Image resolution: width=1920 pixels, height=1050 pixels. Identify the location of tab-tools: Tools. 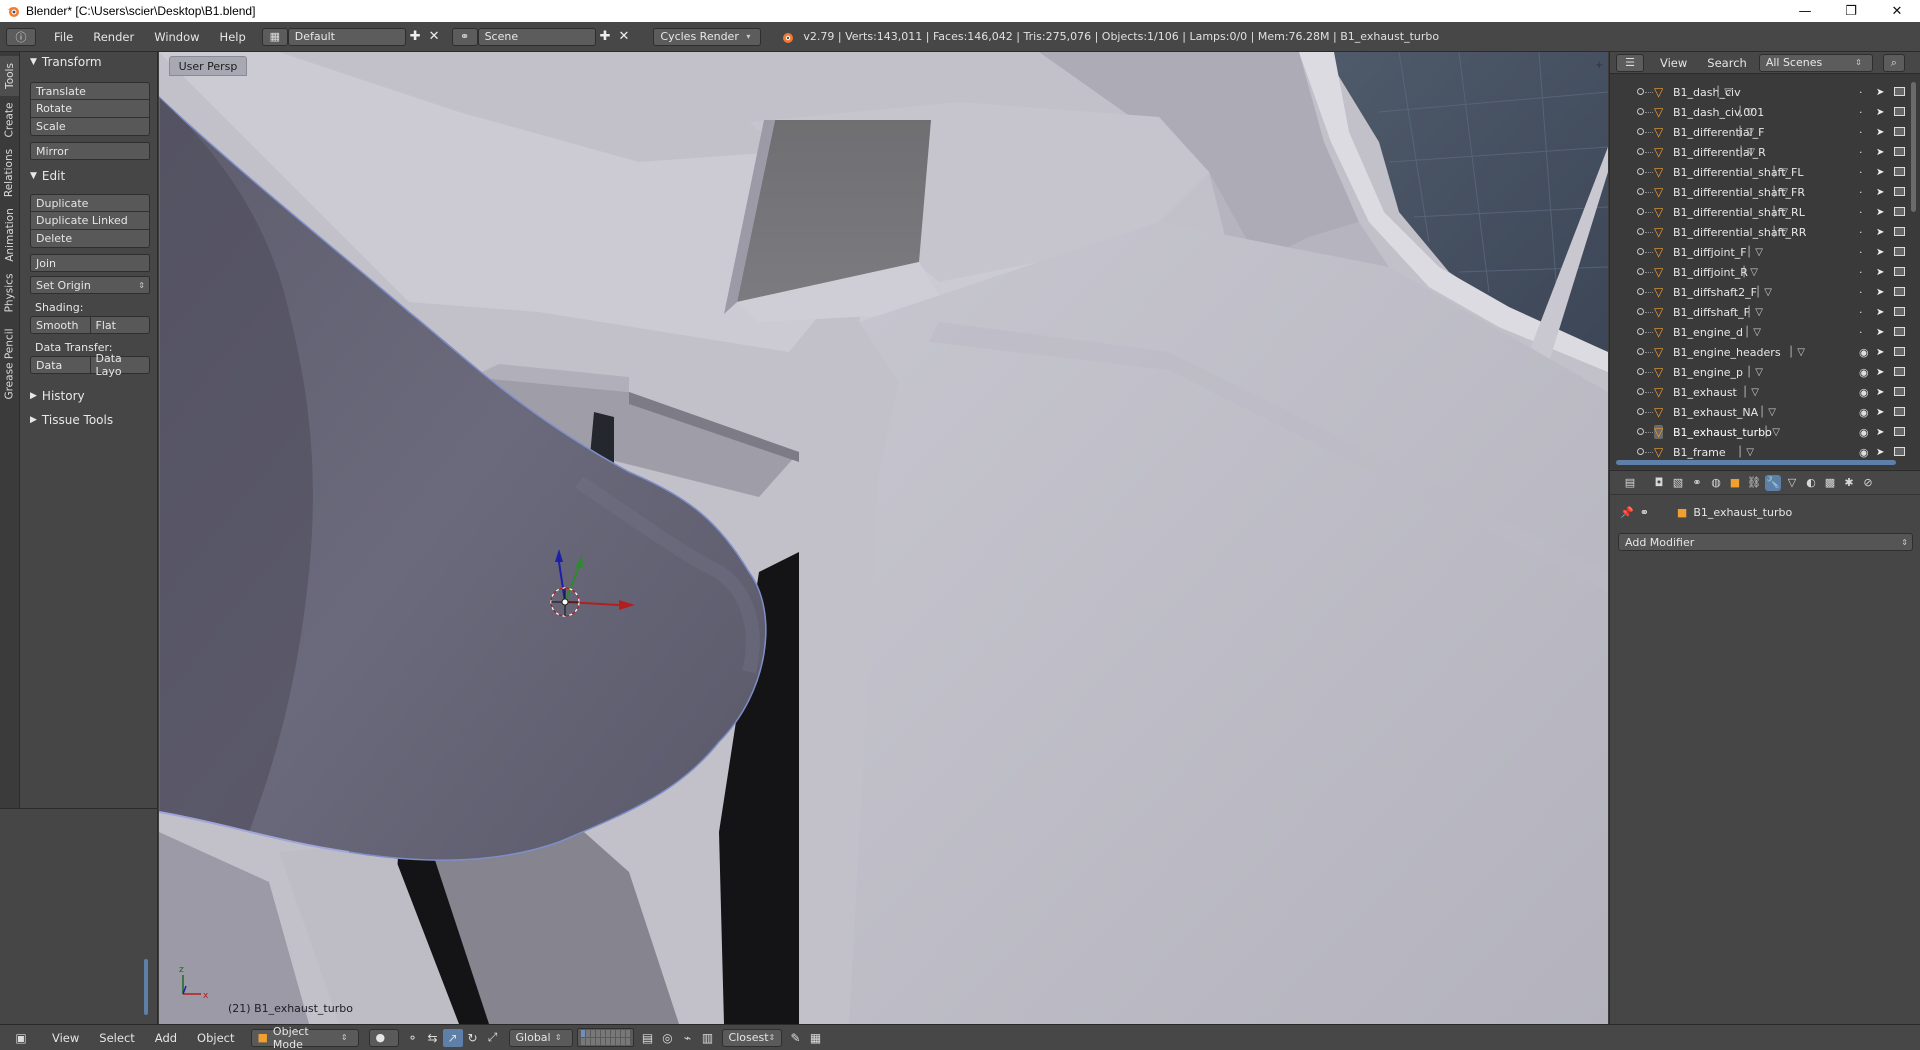
(9, 76).